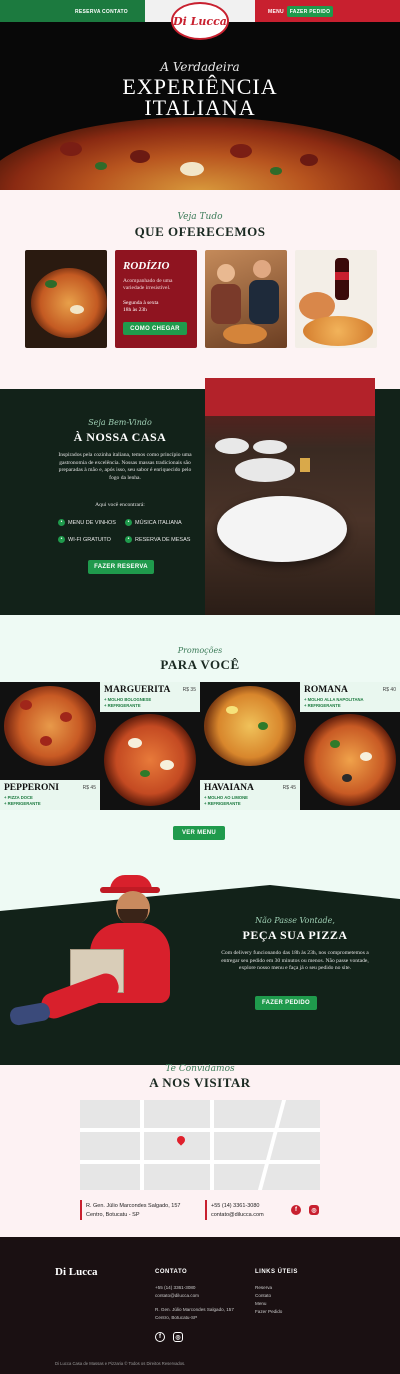  Describe the element at coordinates (155, 328) in the screenshot. I see `como-chegar-button: COMO CHEGAR` at that location.